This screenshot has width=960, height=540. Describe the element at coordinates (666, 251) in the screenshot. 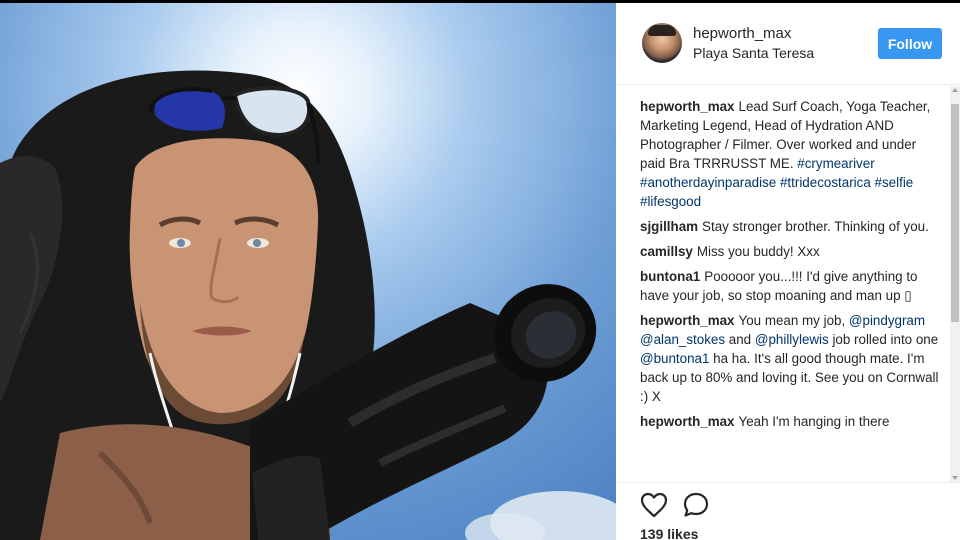

I see `comment-username: camillsy` at that location.